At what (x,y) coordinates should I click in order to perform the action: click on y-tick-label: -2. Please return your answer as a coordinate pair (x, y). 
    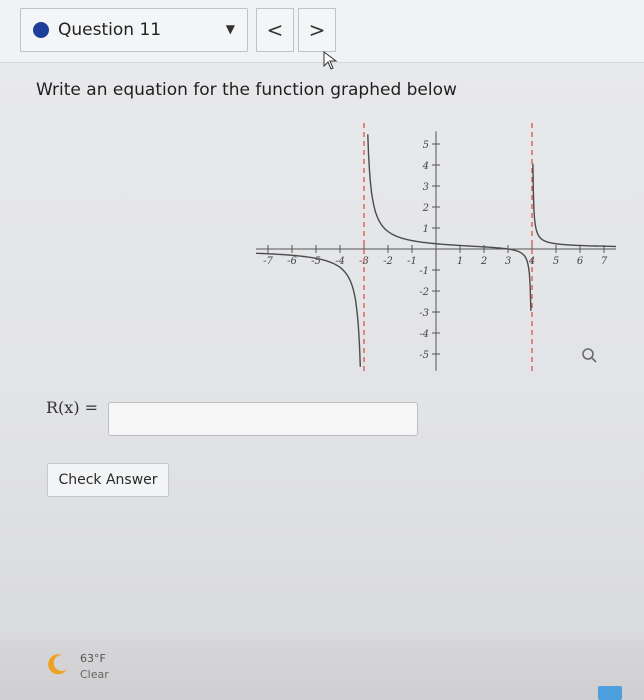
    Looking at the image, I should click on (424, 292).